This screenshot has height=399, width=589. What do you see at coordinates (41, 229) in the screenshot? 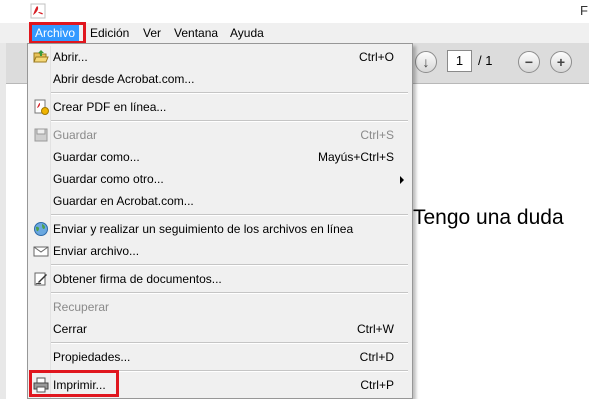
I see `globe-icon` at bounding box center [41, 229].